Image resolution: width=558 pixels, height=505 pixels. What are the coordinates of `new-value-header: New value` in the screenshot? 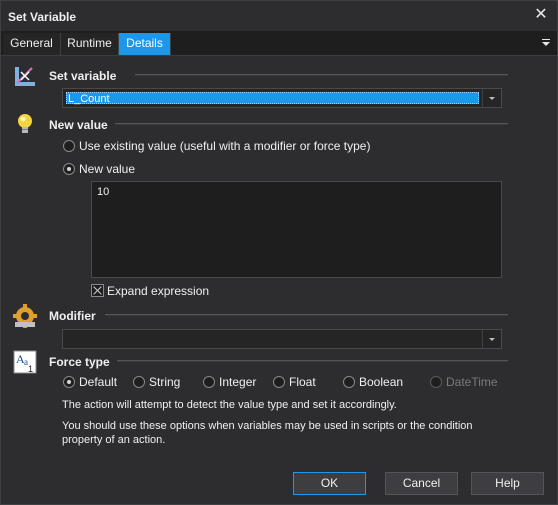 It's located at (78, 125).